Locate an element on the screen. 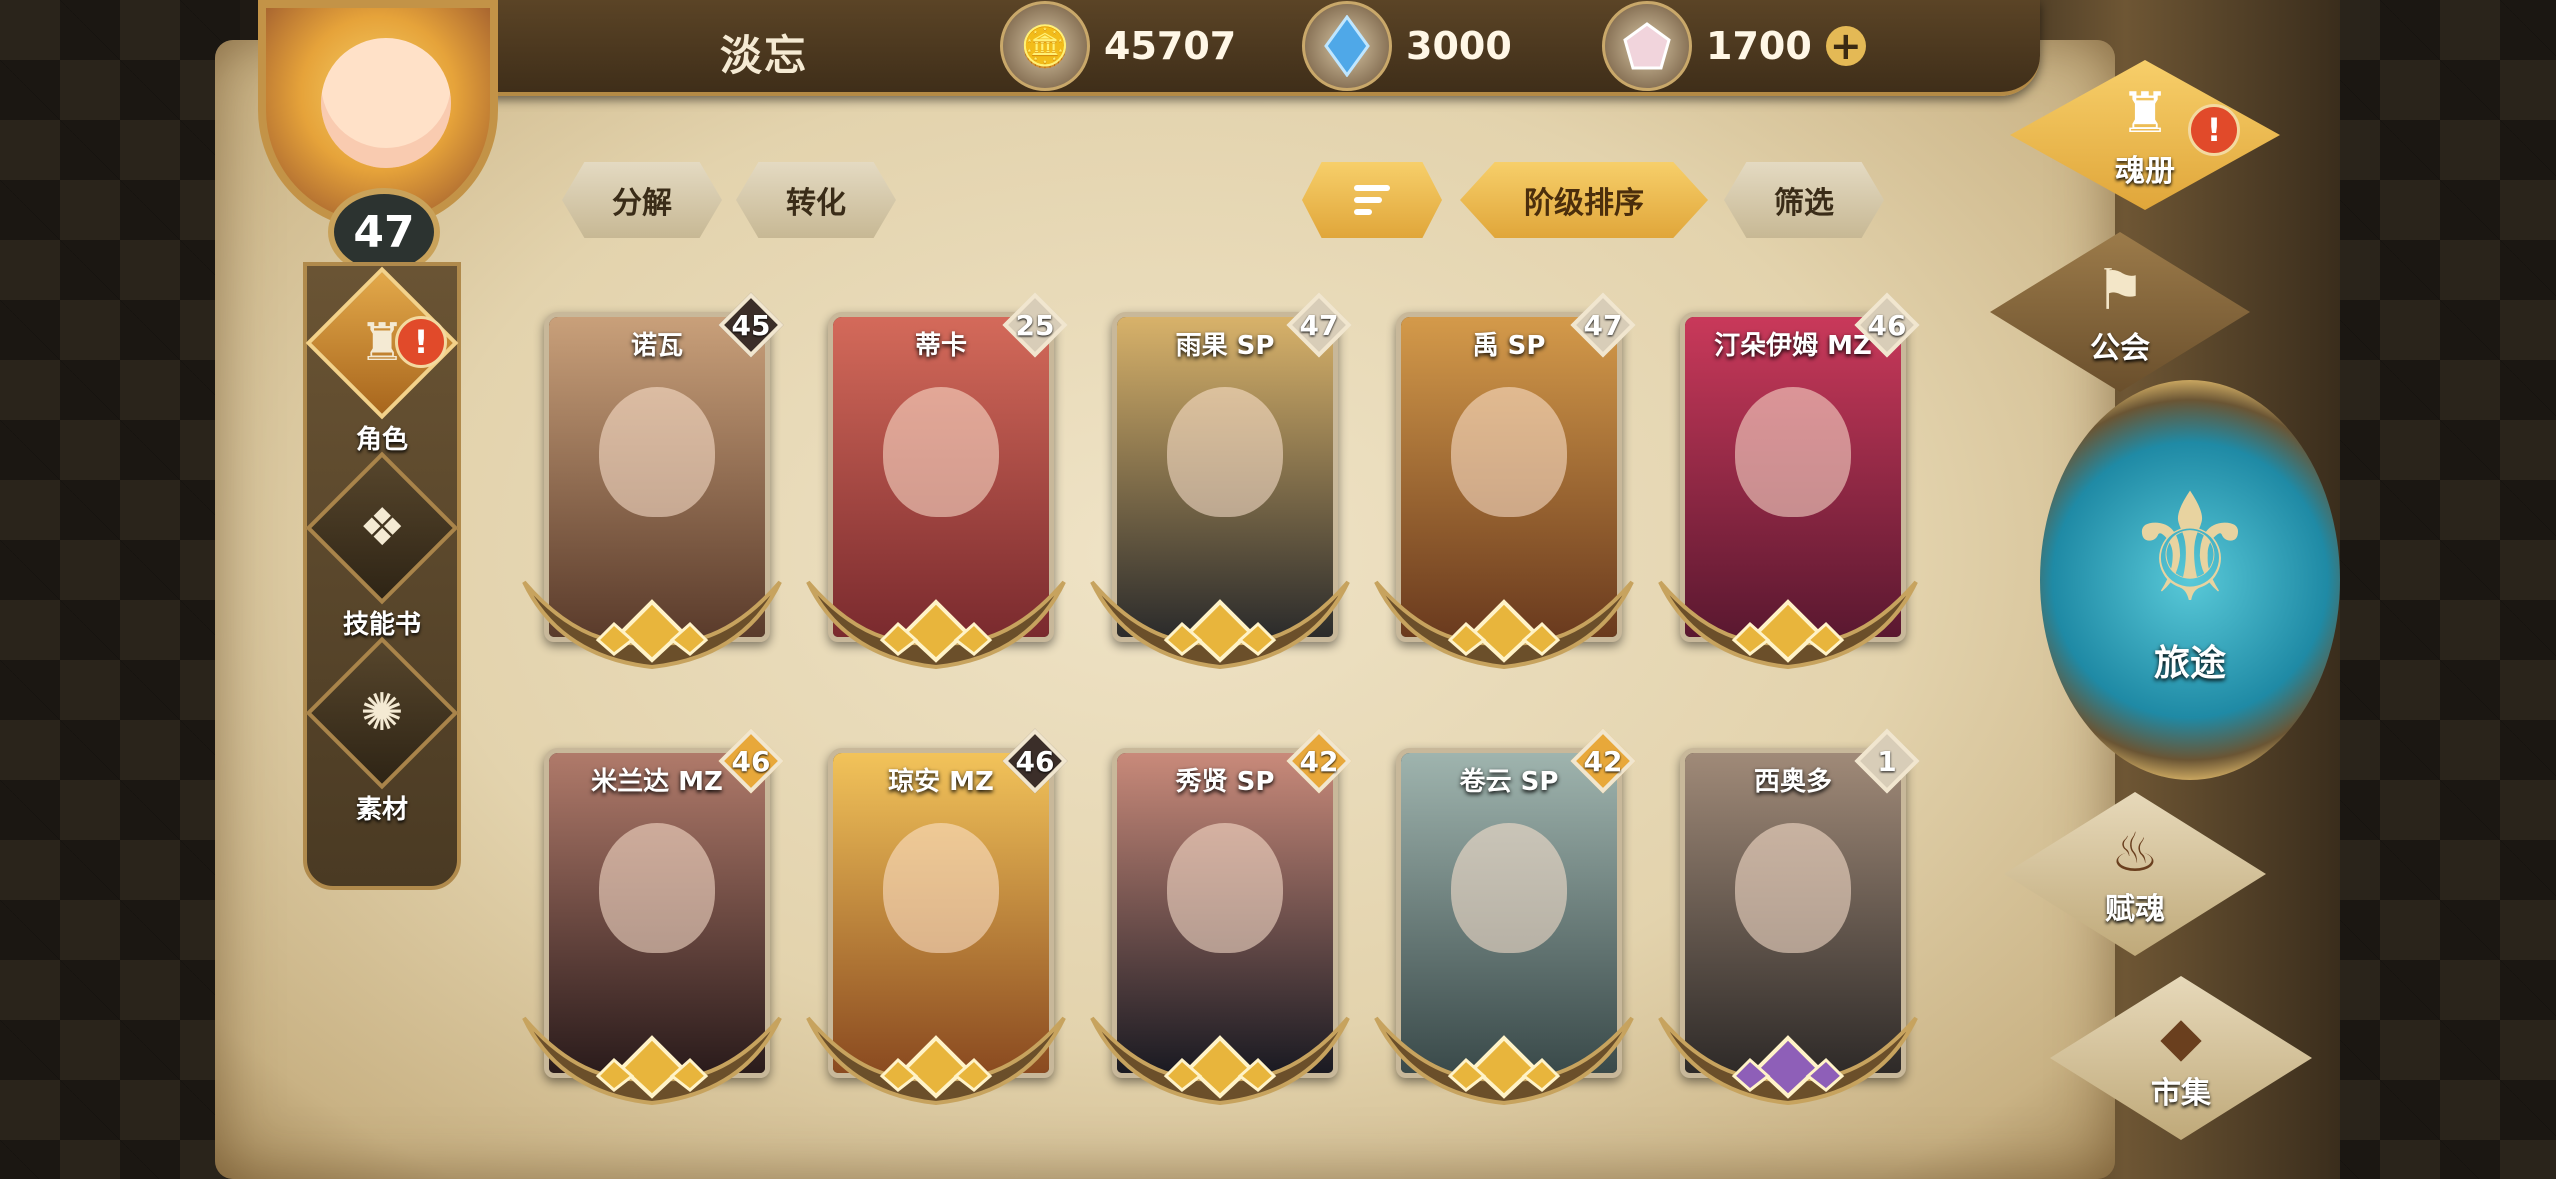 Image resolution: width=2556 pixels, height=1179 pixels. sort-lines-icon is located at coordinates (1372, 200).